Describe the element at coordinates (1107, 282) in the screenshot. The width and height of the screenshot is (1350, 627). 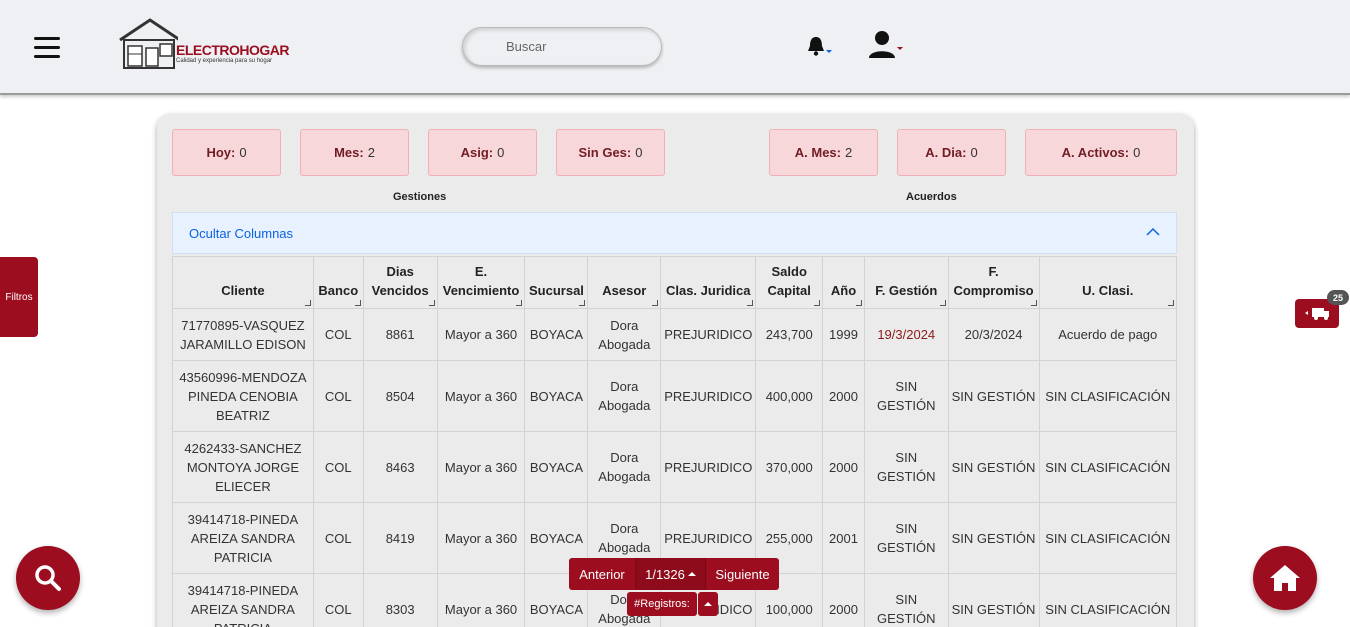
I see `column-header: U. Clasi.` at that location.